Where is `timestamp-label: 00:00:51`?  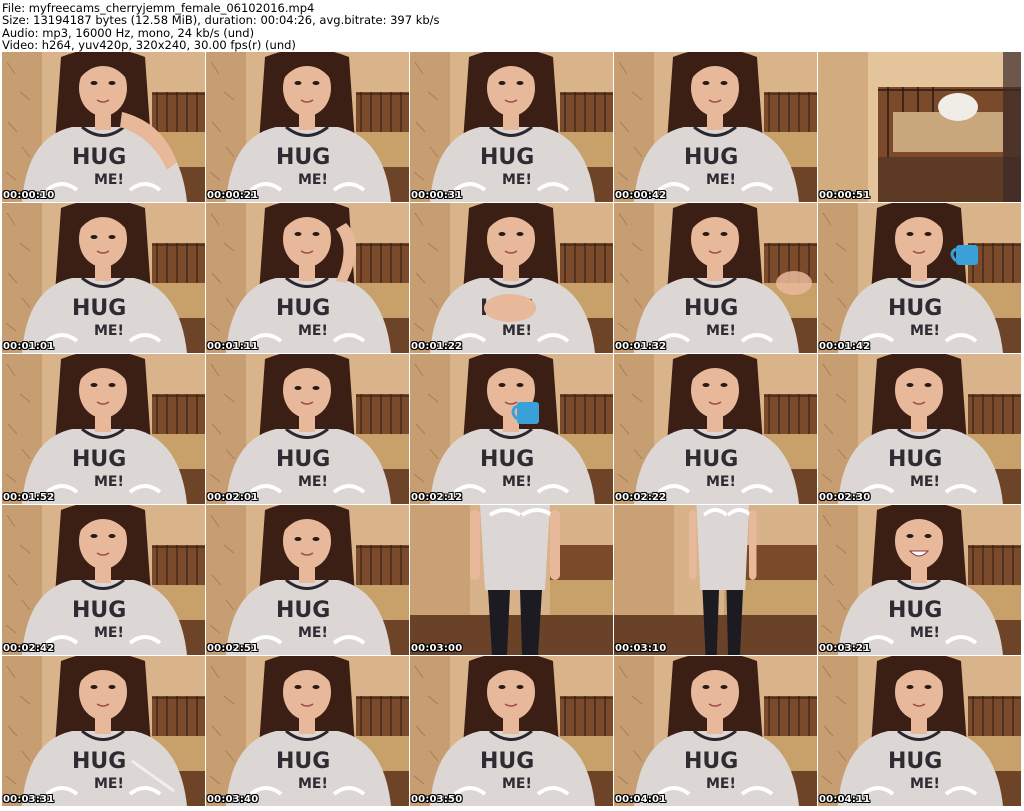 timestamp-label: 00:00:51 is located at coordinates (845, 195).